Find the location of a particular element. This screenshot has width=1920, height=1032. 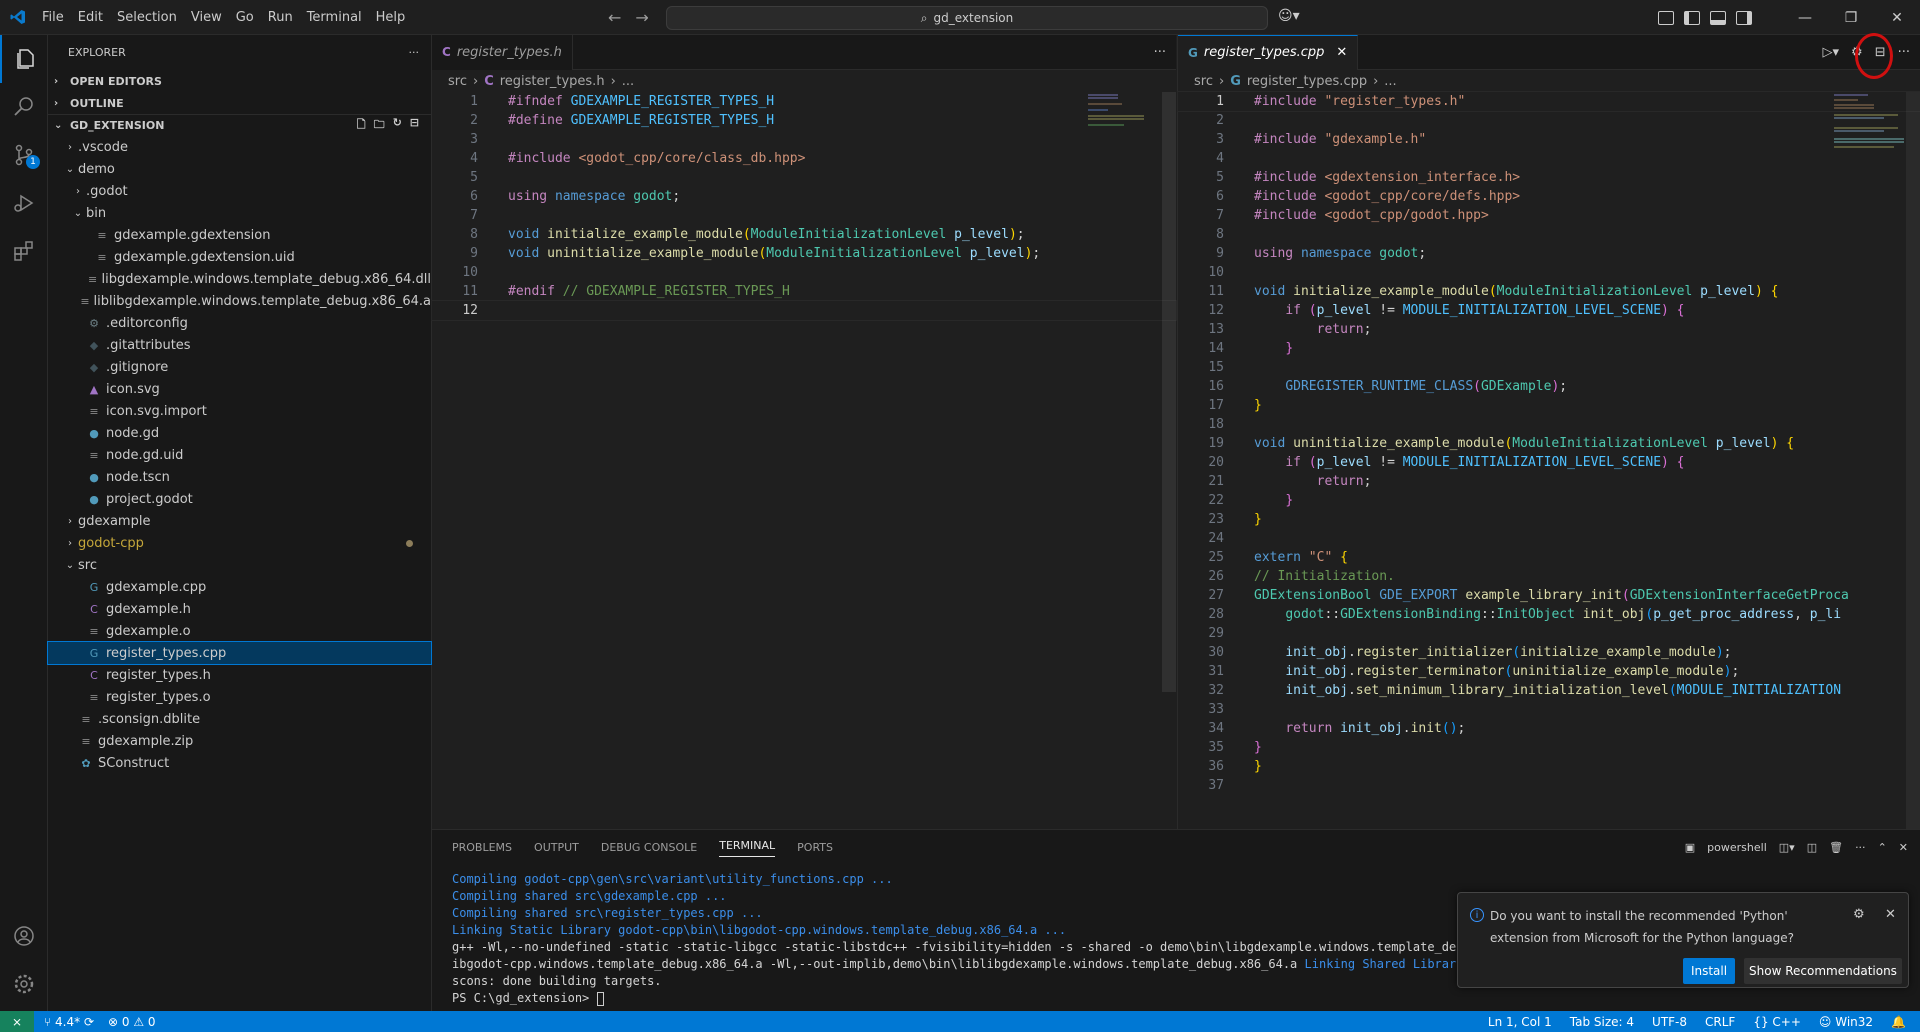

maximize-panel-icon: ⌃ is located at coordinates (1882, 847).